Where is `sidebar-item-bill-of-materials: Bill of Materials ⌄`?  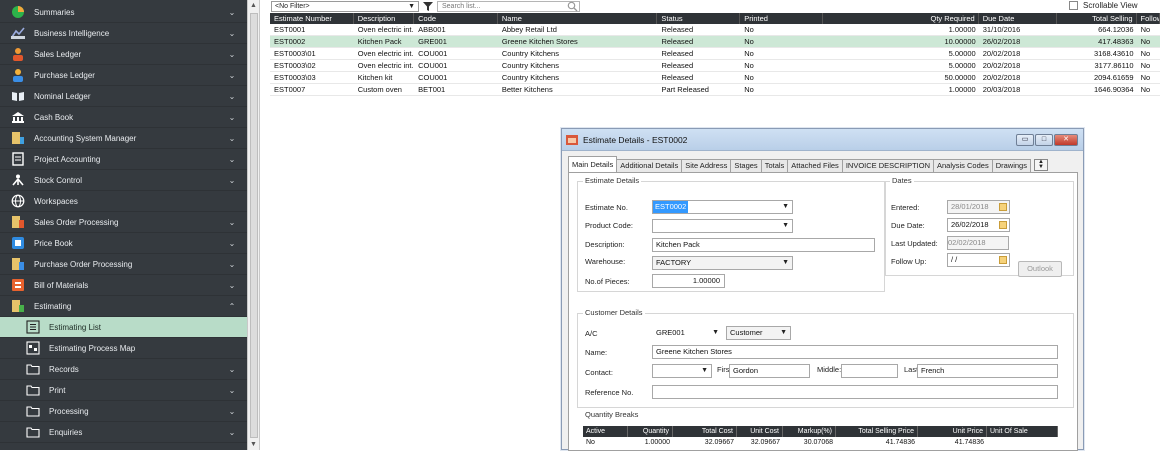
sidebar-item-bill-of-materials: Bill of Materials ⌄ is located at coordinates (123, 285).